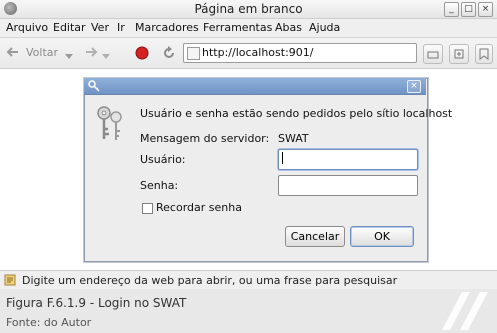 This screenshot has height=333, width=497. I want to click on forward-arrow-icon, so click(91, 52).